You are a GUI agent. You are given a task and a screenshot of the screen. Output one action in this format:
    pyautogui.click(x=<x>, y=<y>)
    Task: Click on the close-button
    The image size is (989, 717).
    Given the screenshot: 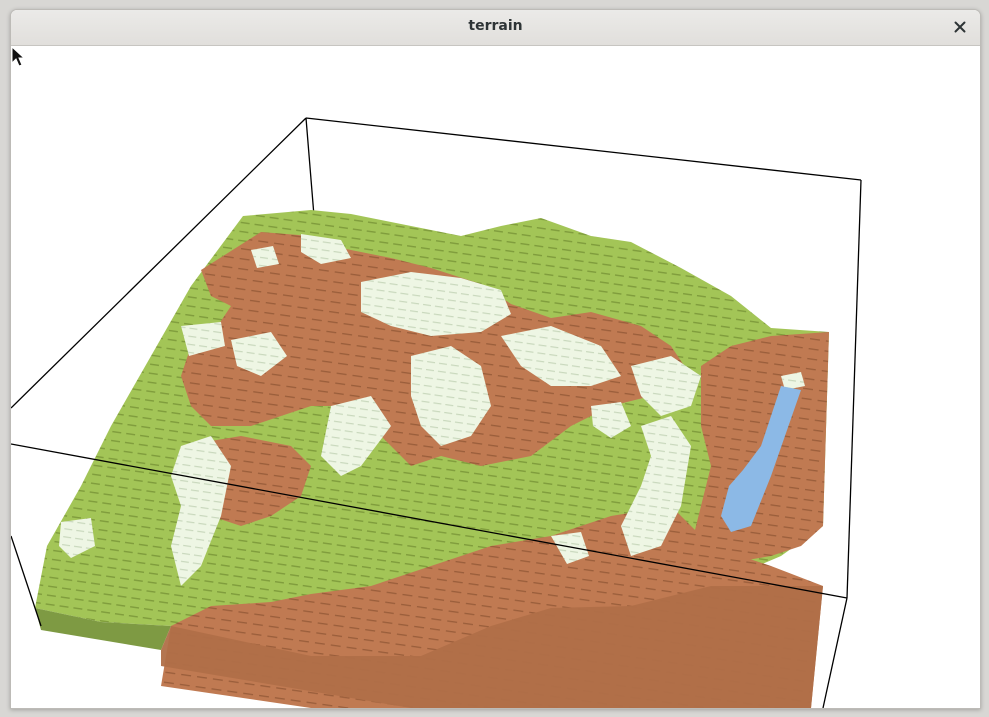 What is the action you would take?
    pyautogui.click(x=960, y=27)
    